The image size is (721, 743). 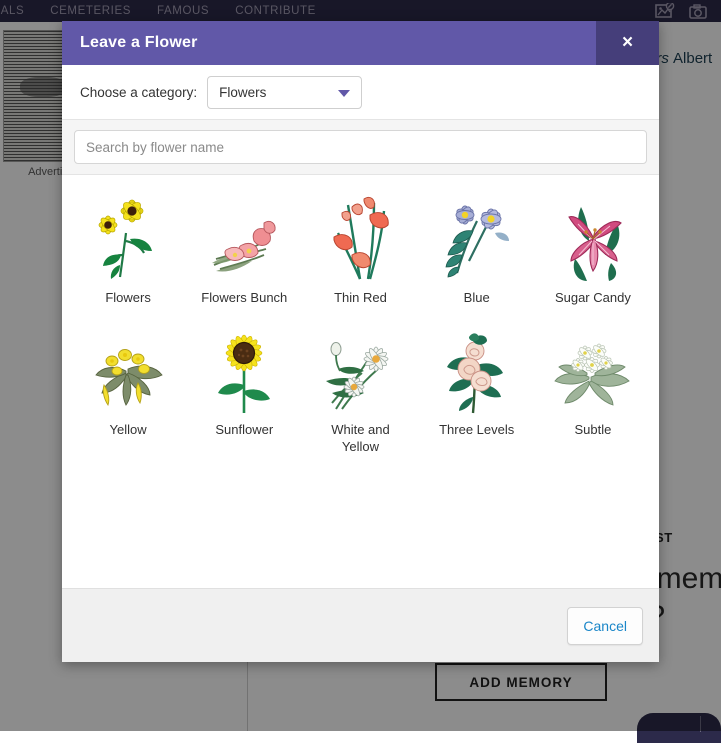 I want to click on flower-option-white-and-yellow: White and Yellow, so click(x=360, y=390).